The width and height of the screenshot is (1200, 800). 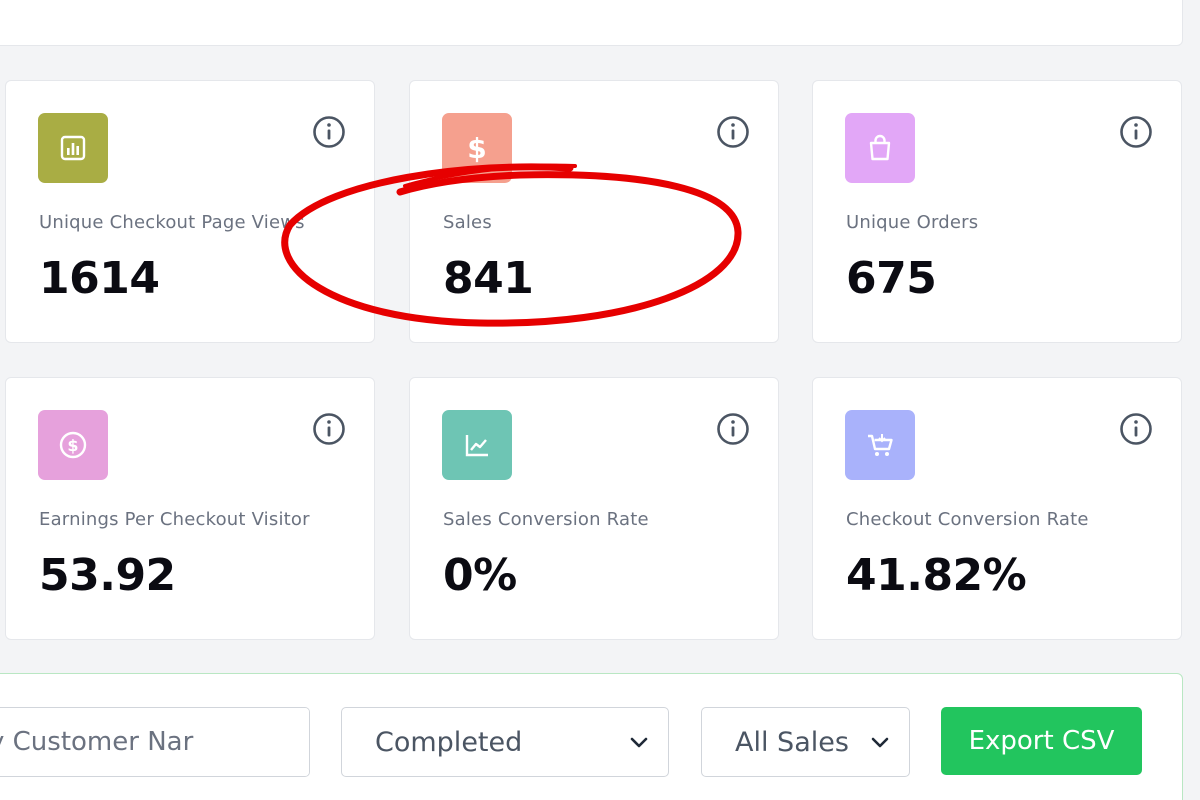 What do you see at coordinates (891, 278) in the screenshot?
I see `card-value: 675` at bounding box center [891, 278].